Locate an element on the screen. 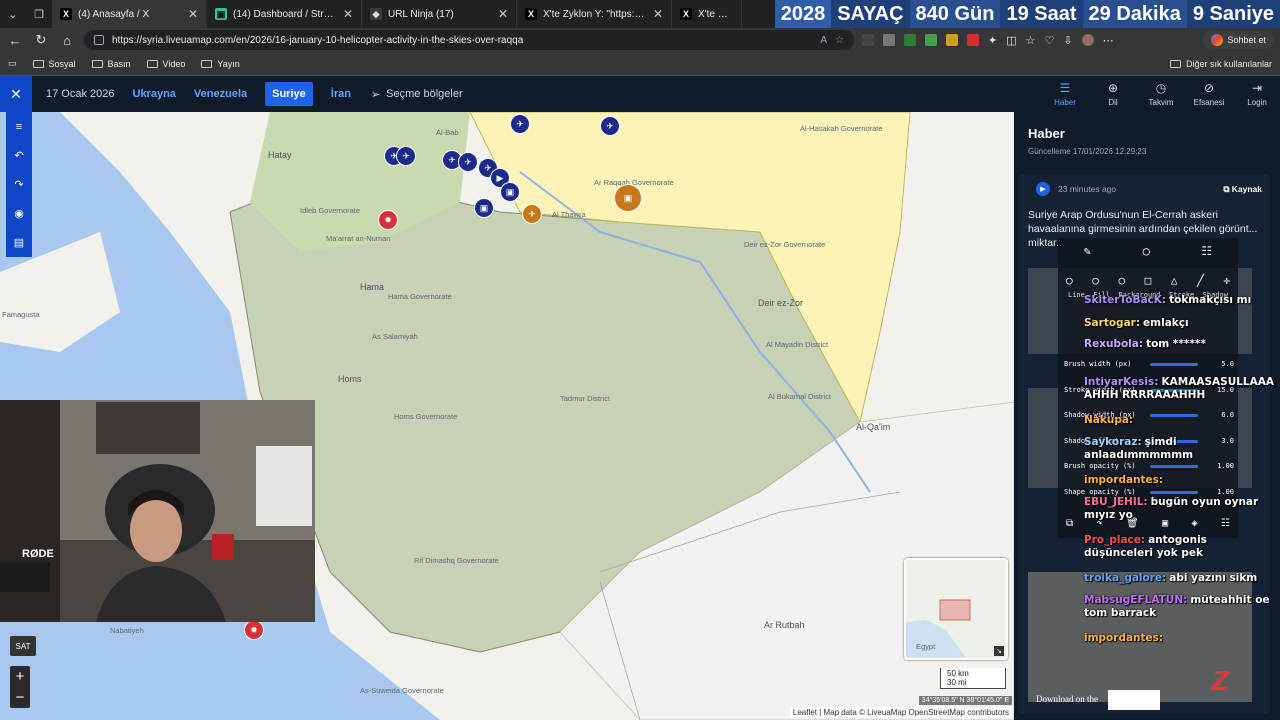  camera-icon: ◉ is located at coordinates (19, 213).